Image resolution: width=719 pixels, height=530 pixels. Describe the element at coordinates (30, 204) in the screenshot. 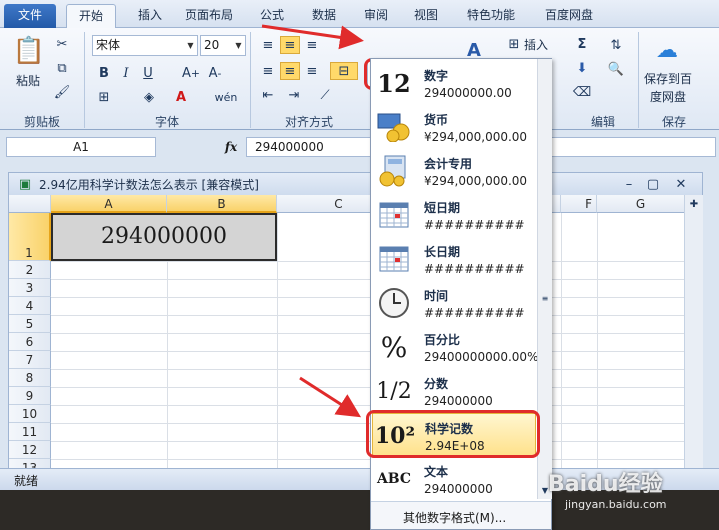

I see `select-all-corner` at that location.